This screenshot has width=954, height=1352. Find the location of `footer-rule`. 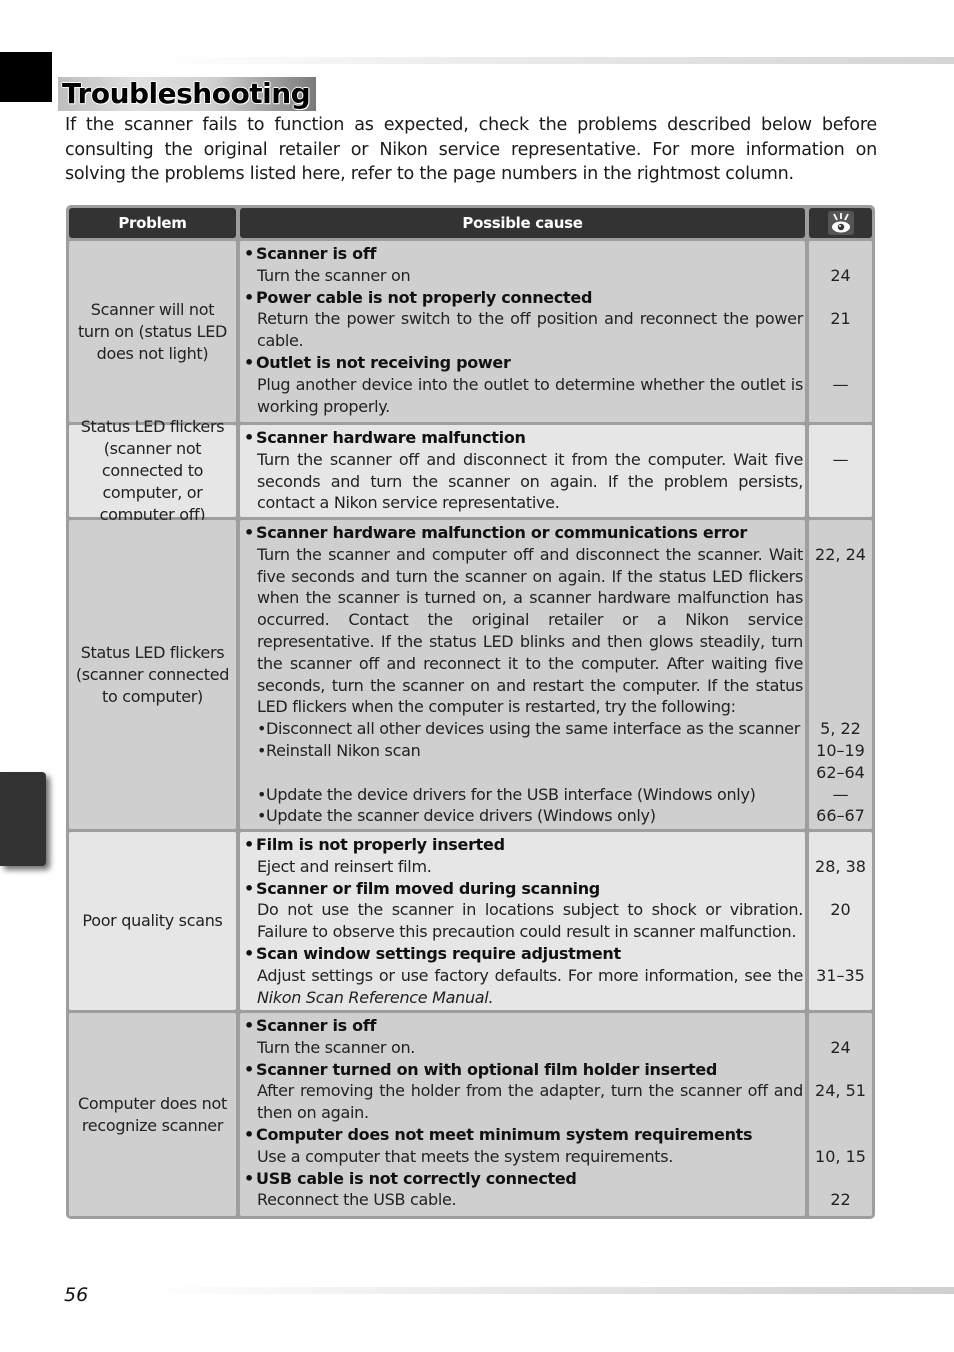

footer-rule is located at coordinates (547, 1290).